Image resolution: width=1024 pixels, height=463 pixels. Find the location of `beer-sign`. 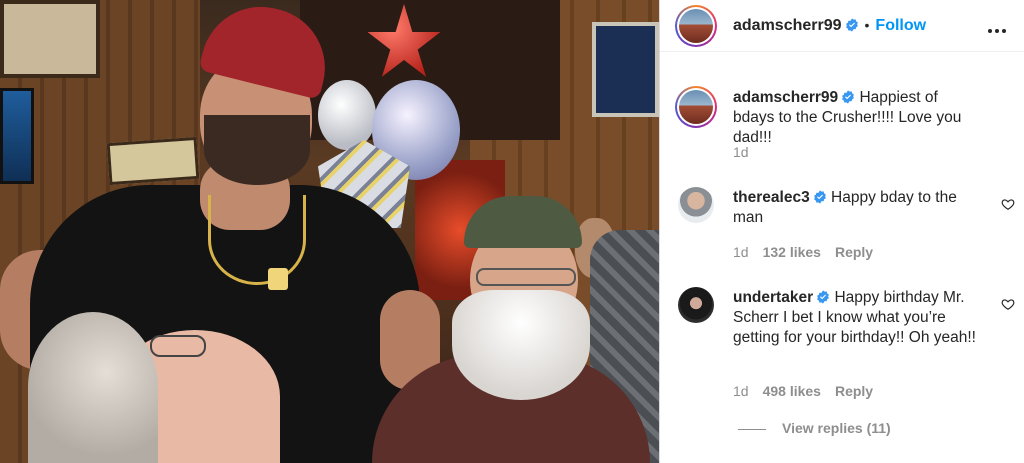

beer-sign is located at coordinates (625, 69).